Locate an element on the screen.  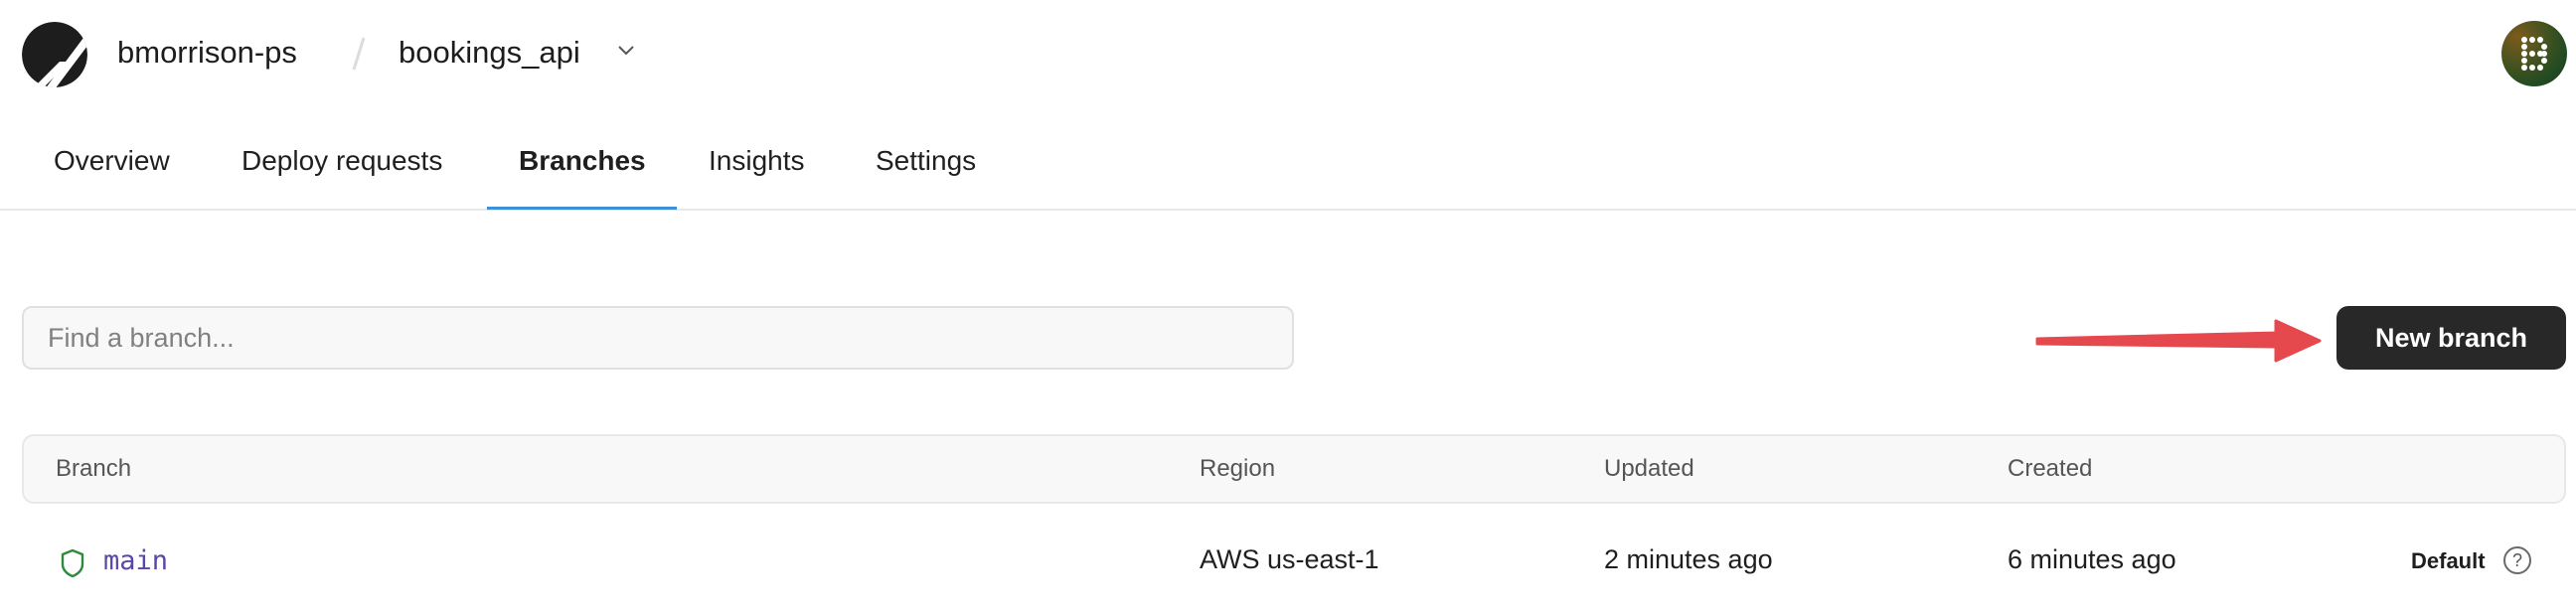
column-header-region: Region is located at coordinates (1237, 469).